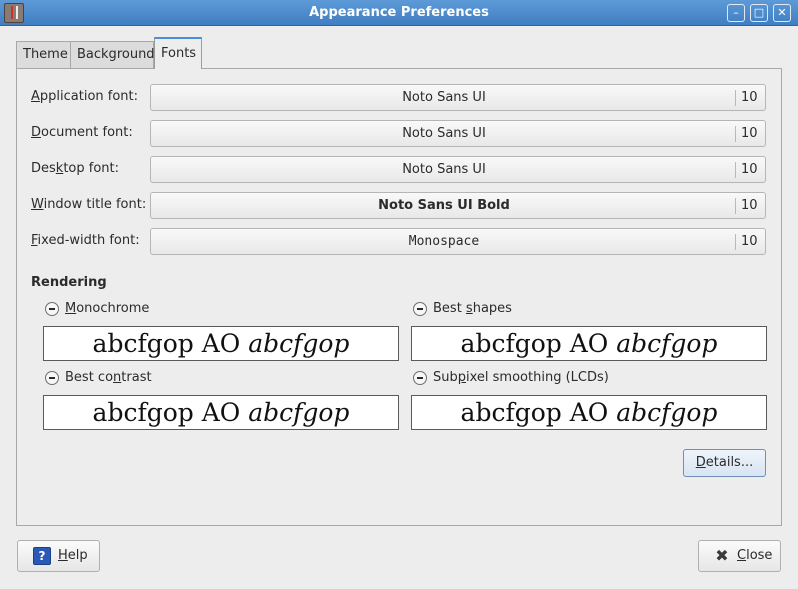  I want to click on rendering-heading: Rendering, so click(69, 282).